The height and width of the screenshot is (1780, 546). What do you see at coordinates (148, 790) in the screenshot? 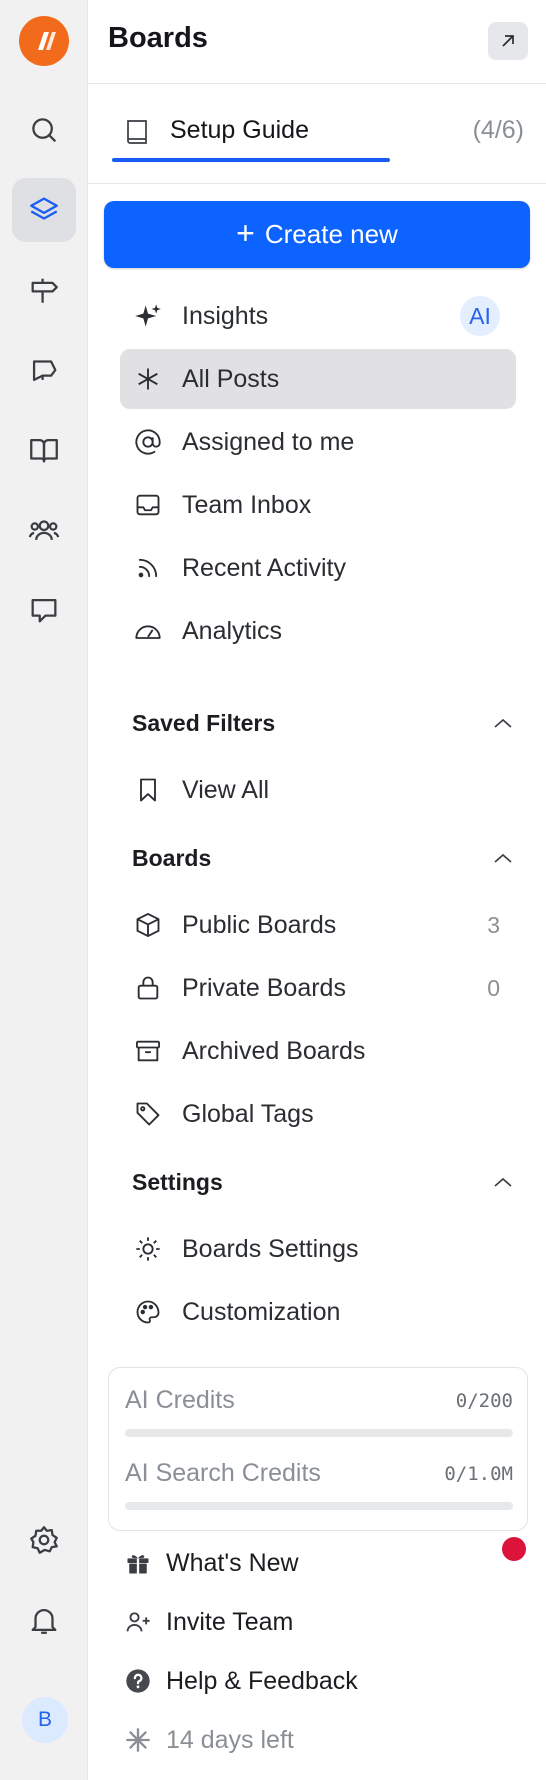
I see `bookmark-icon` at bounding box center [148, 790].